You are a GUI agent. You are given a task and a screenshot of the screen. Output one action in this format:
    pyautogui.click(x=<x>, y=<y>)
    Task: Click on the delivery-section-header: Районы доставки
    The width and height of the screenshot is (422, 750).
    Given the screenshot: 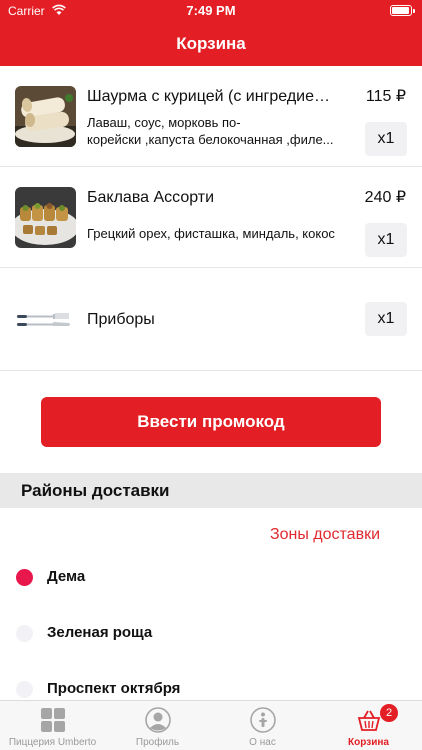 What is the action you would take?
    pyautogui.click(x=211, y=490)
    